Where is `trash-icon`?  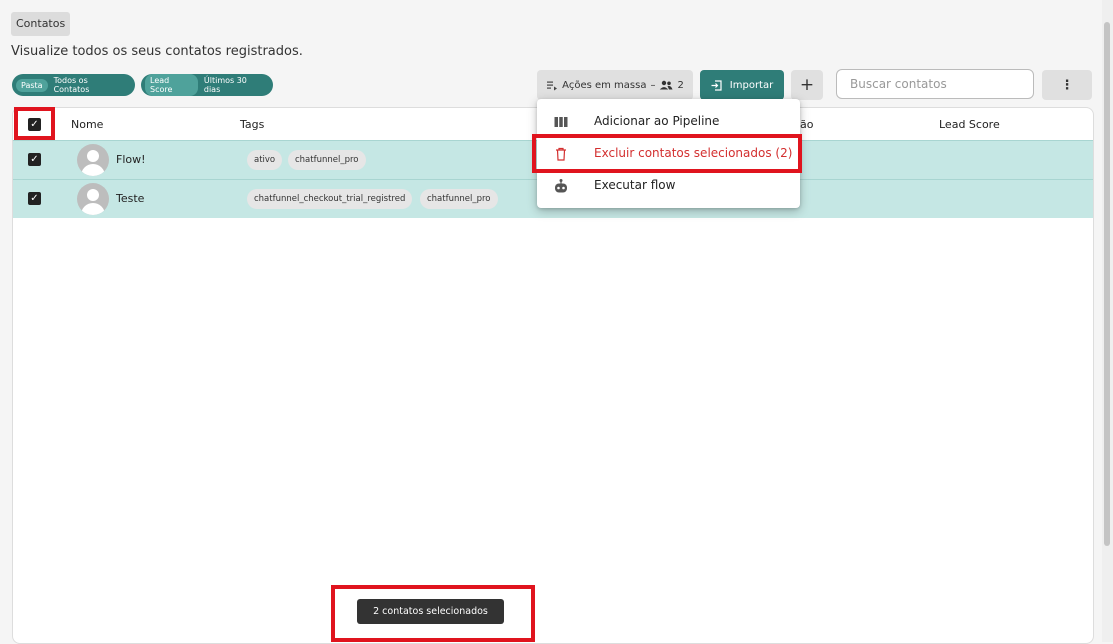
trash-icon is located at coordinates (561, 154).